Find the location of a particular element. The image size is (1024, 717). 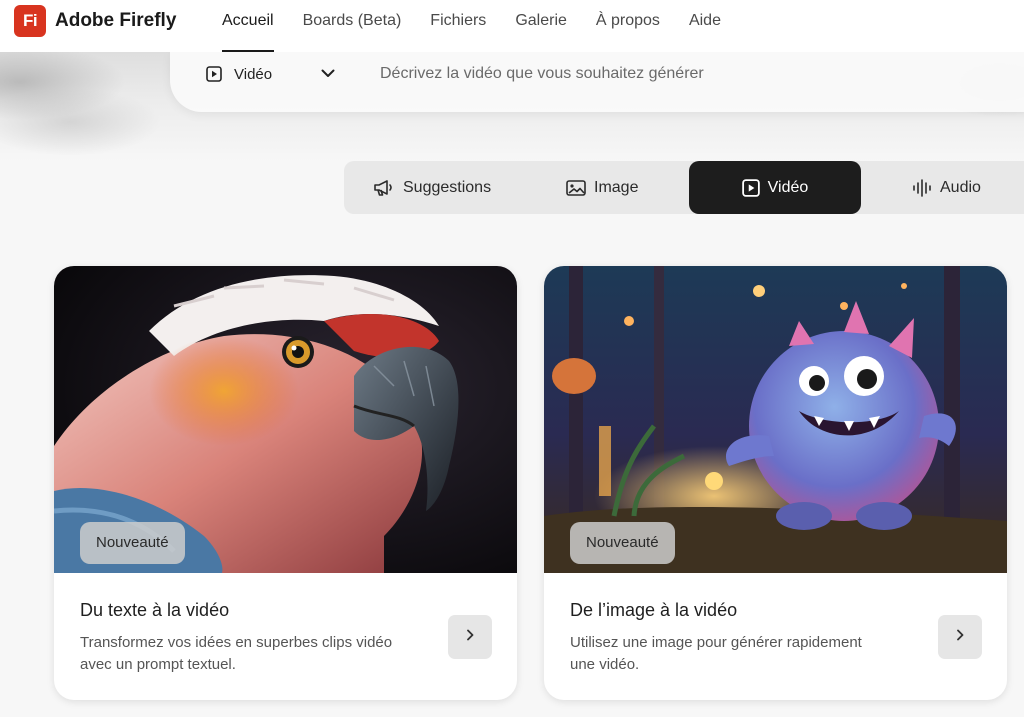

media-type-select: Vidéo is located at coordinates (239, 74).